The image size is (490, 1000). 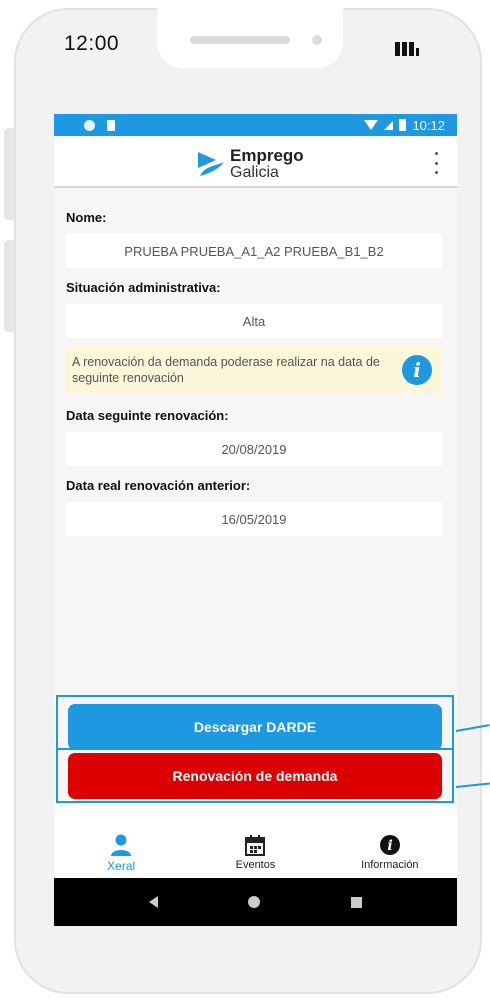 I want to click on download-button-highlight: Descargar DARDE, so click(x=255, y=722).